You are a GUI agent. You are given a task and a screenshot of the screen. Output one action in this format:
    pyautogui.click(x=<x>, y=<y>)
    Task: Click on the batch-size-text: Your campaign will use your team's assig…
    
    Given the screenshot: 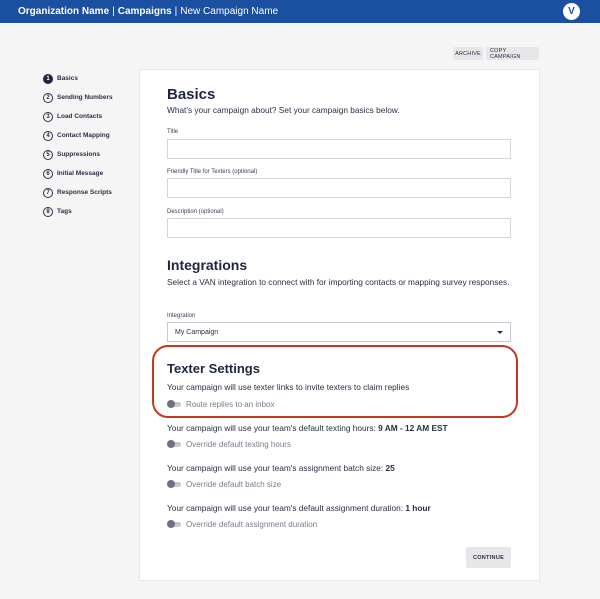 What is the action you would take?
    pyautogui.click(x=281, y=468)
    